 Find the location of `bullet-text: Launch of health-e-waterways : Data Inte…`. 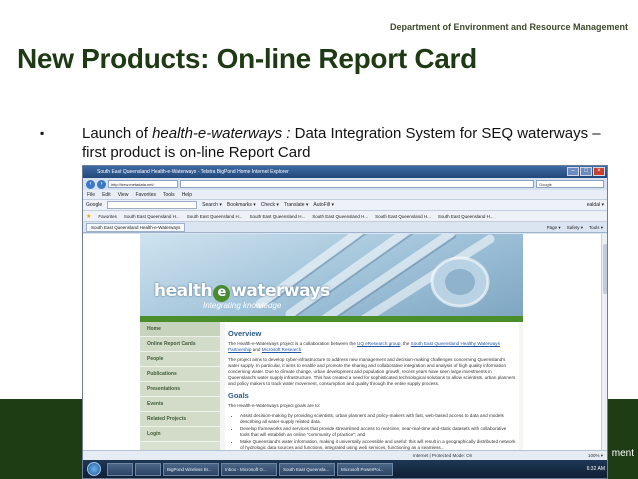

bullet-text: Launch of health-e-waterways : Data Inte… is located at coordinates (342, 143).